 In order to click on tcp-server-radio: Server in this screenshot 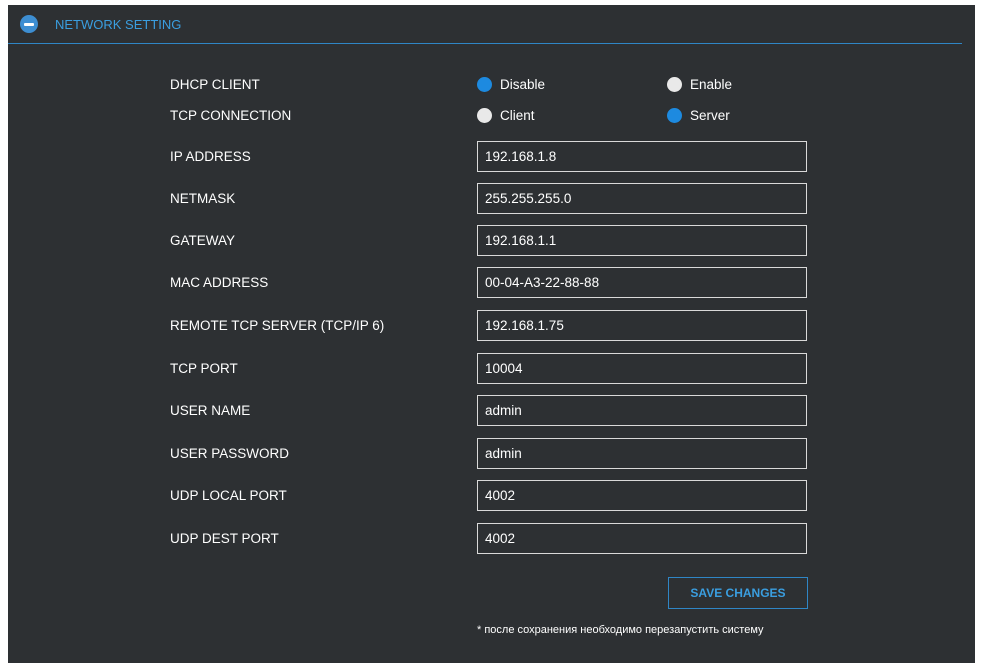, I will do `click(698, 116)`.